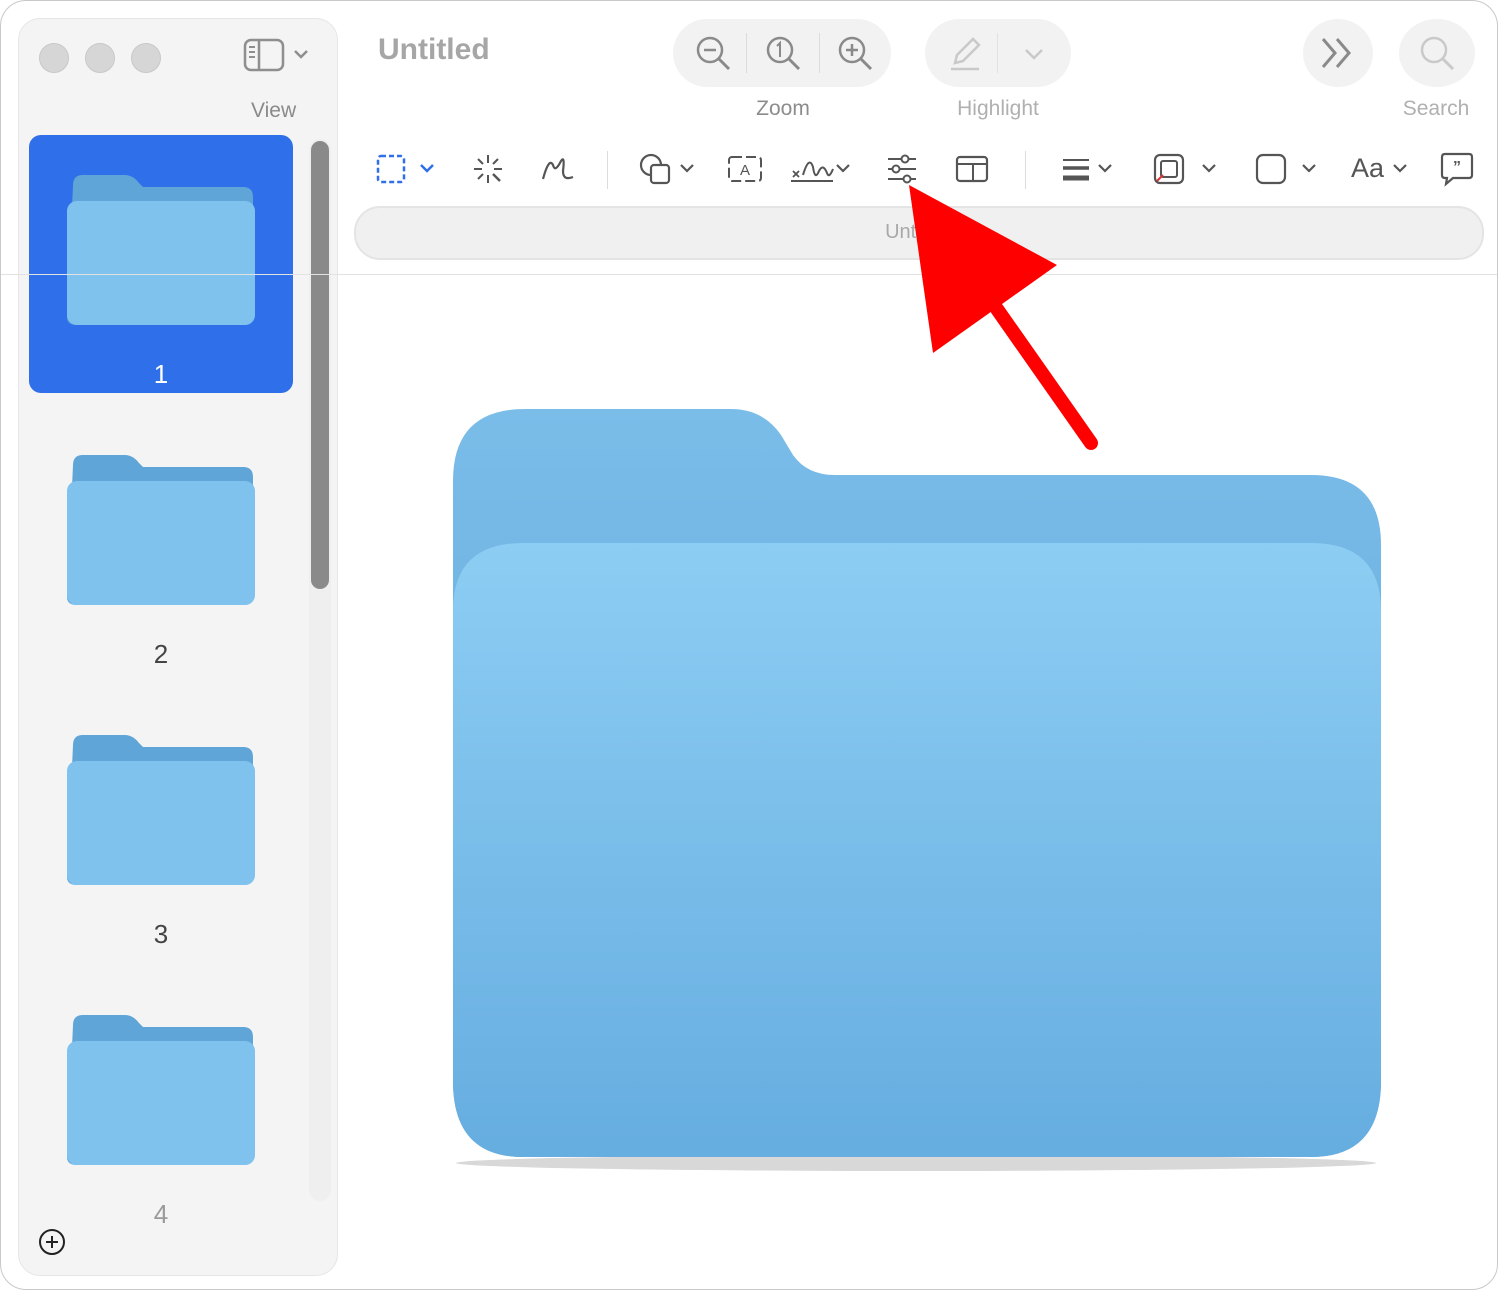 The height and width of the screenshot is (1290, 1498). Describe the element at coordinates (161, 1214) in the screenshot. I see `page-number: 4` at that location.